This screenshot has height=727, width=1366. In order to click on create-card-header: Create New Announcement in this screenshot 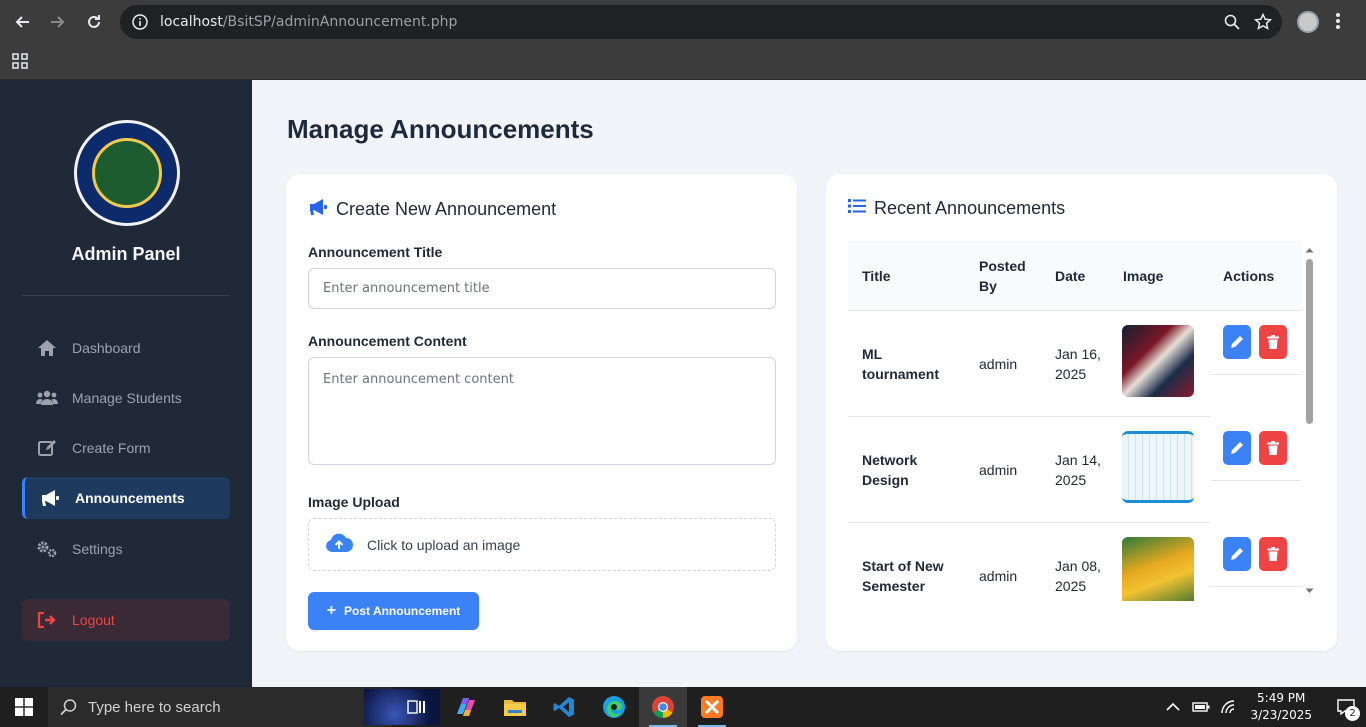, I will do `click(432, 209)`.